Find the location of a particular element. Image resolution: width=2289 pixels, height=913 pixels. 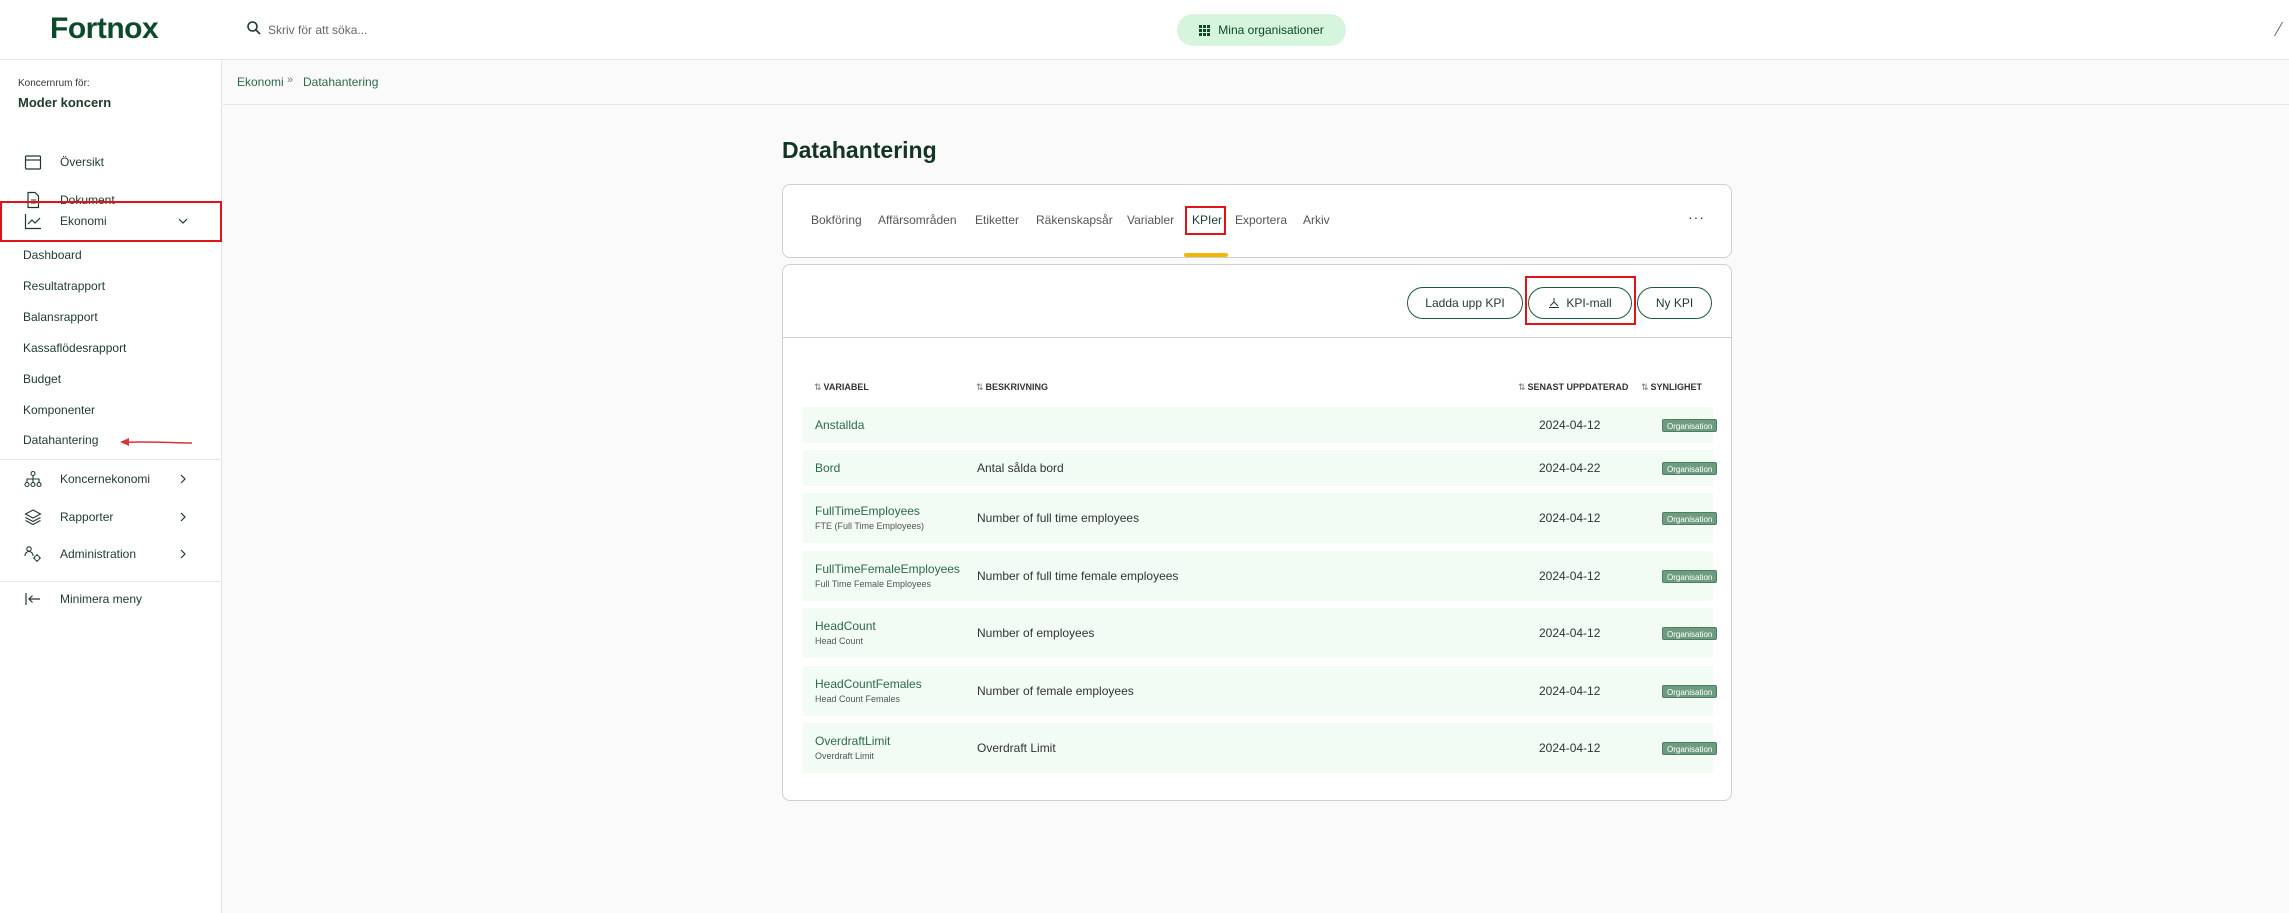

cell-description: Number of female employees is located at coordinates (1055, 691).